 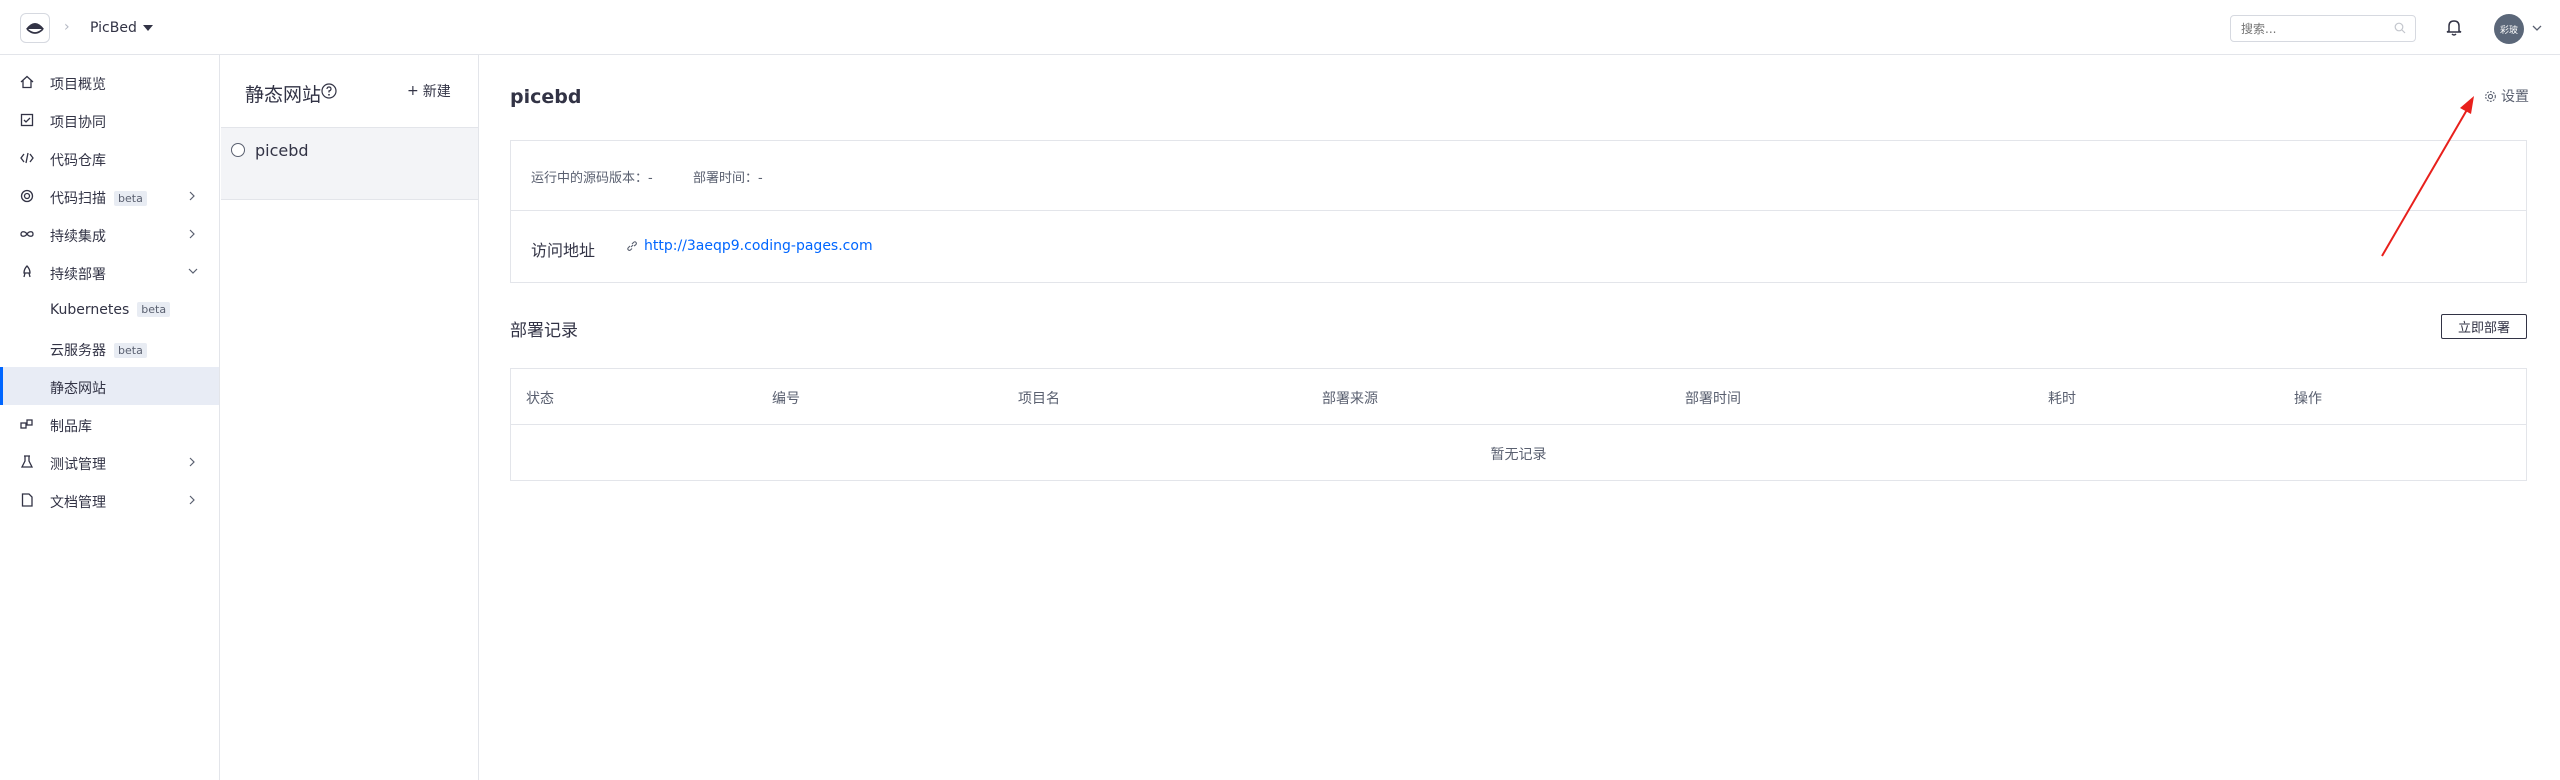 What do you see at coordinates (1518, 455) in the screenshot?
I see `empty-state-text: 暂无记录` at bounding box center [1518, 455].